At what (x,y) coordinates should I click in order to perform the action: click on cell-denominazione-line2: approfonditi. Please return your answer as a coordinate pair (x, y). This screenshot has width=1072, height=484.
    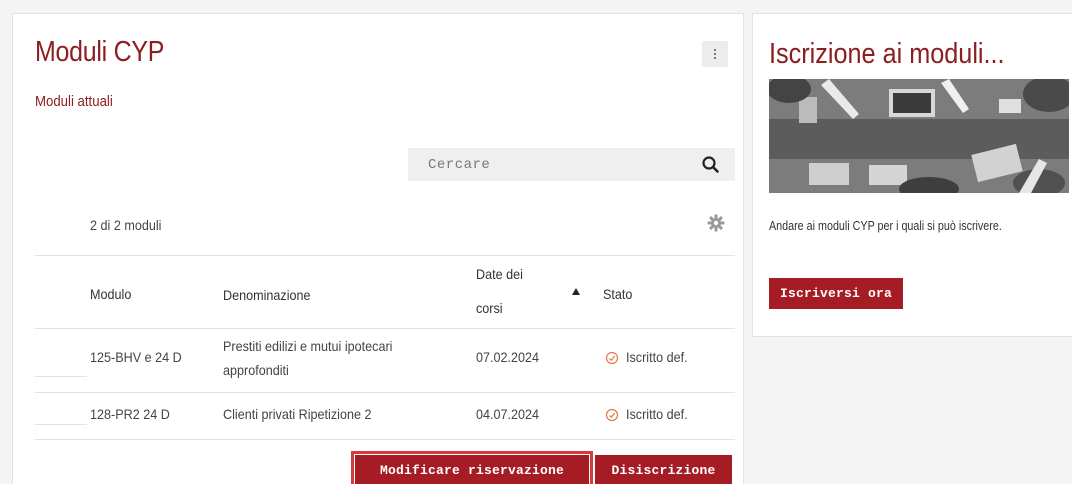
    Looking at the image, I should click on (256, 370).